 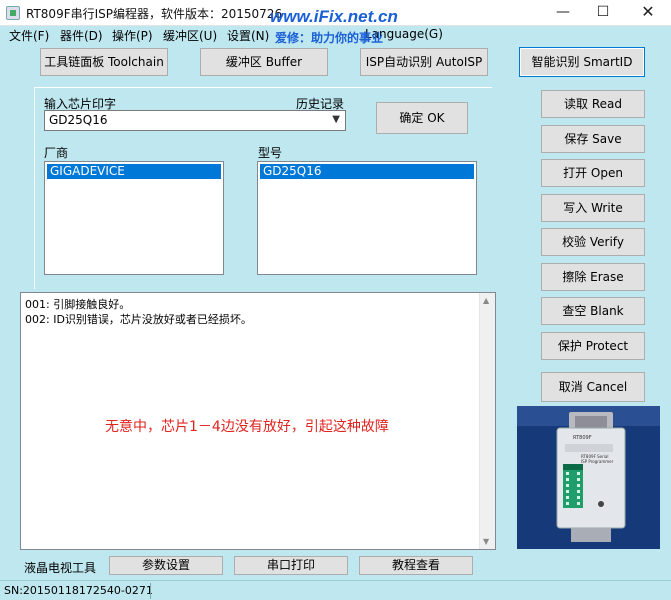 What do you see at coordinates (60, 567) in the screenshot?
I see `tv-tools-label: 液晶电视工具` at bounding box center [60, 567].